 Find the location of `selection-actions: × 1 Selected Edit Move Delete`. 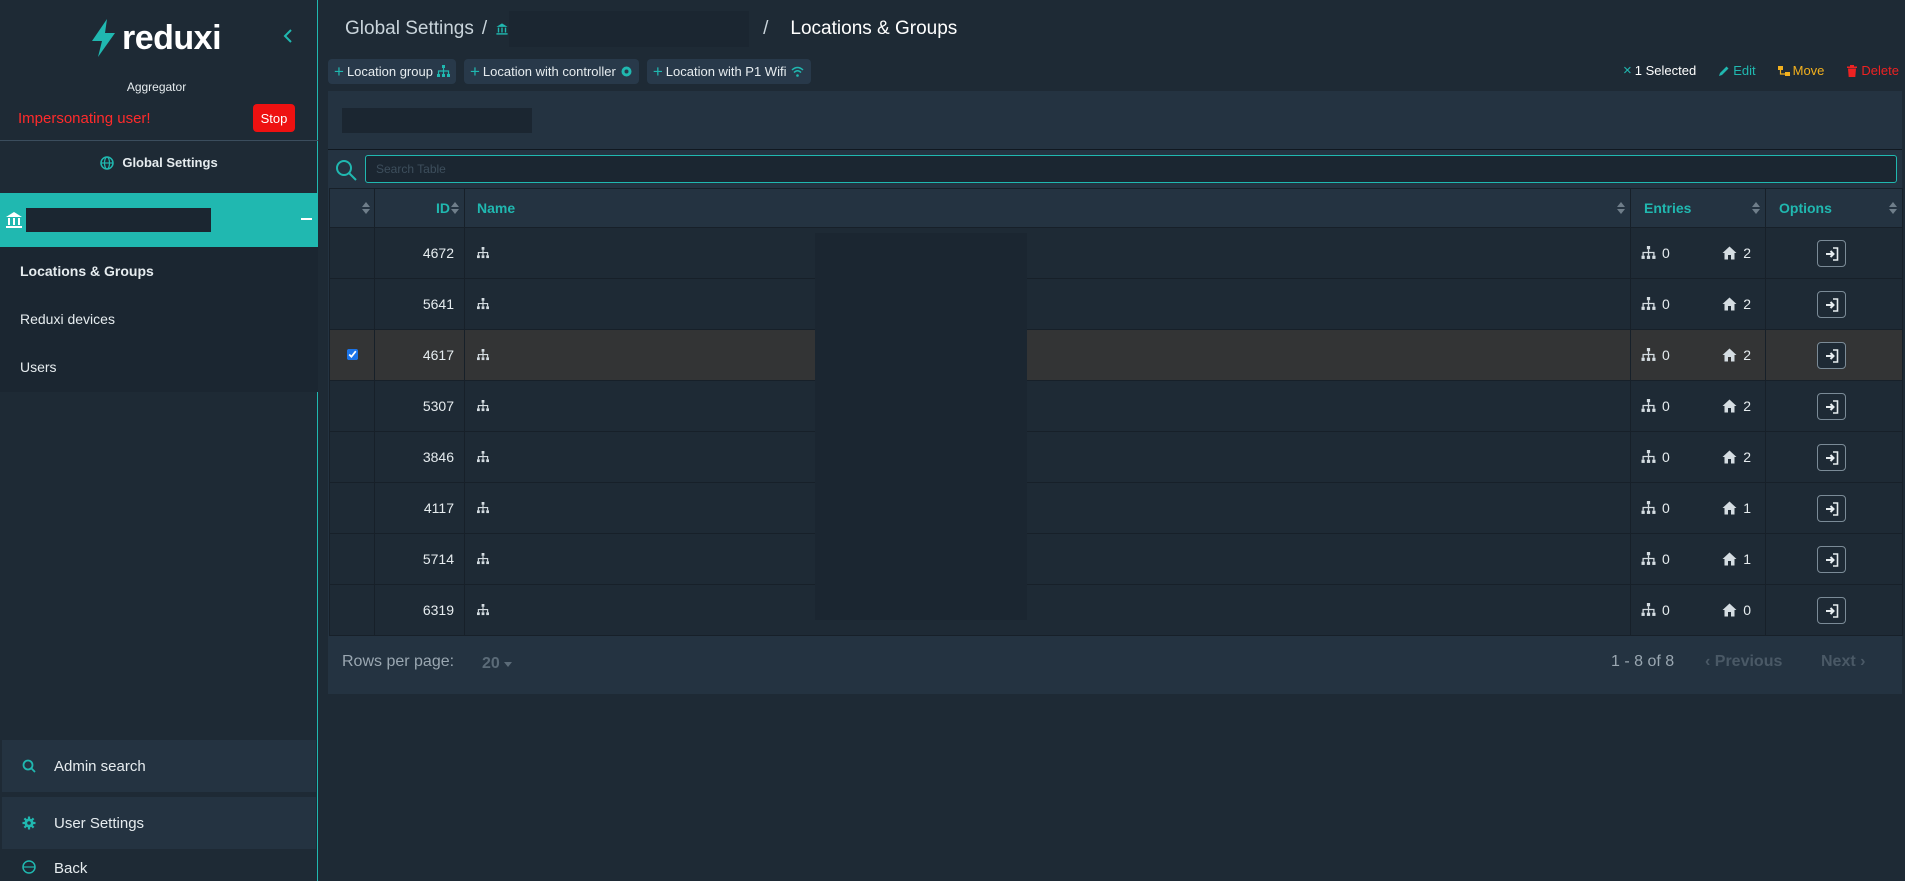

selection-actions: × 1 Selected Edit Move Delete is located at coordinates (1761, 70).